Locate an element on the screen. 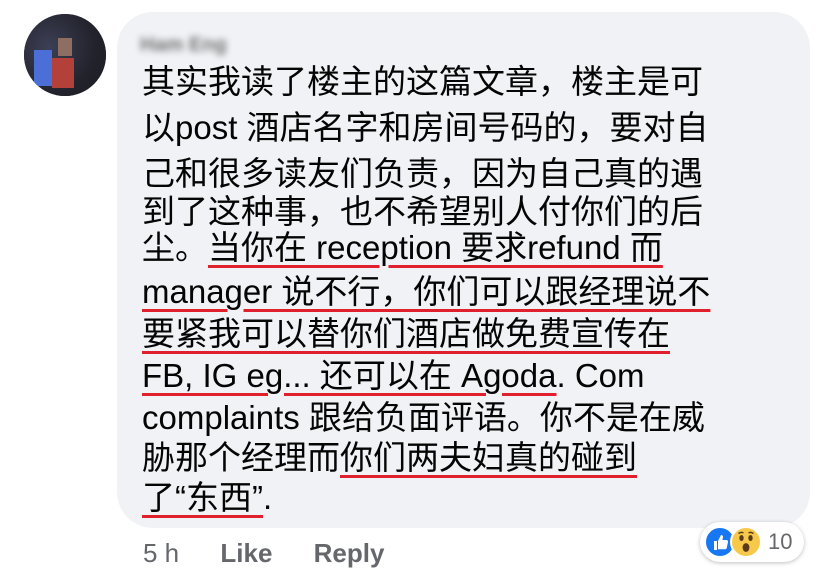 The image size is (828, 581). comment-text: complaints 跟给负面评语。你不是在威 is located at coordinates (423, 417).